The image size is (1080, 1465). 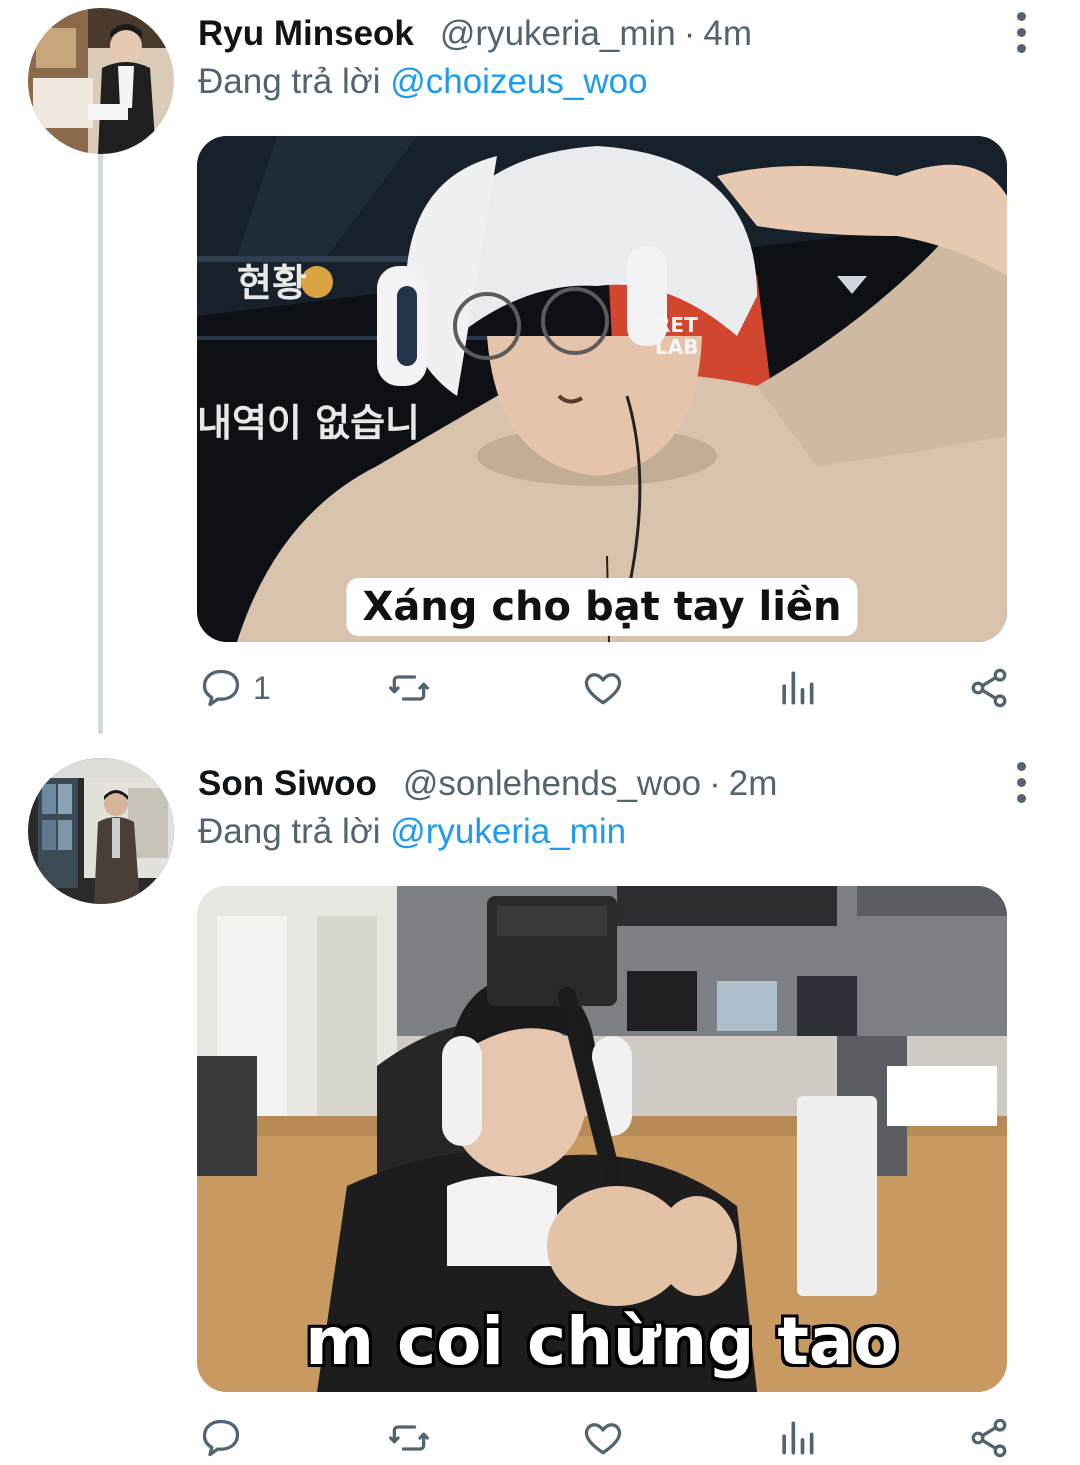 What do you see at coordinates (727, 34) in the screenshot?
I see `timestamp: 4m` at bounding box center [727, 34].